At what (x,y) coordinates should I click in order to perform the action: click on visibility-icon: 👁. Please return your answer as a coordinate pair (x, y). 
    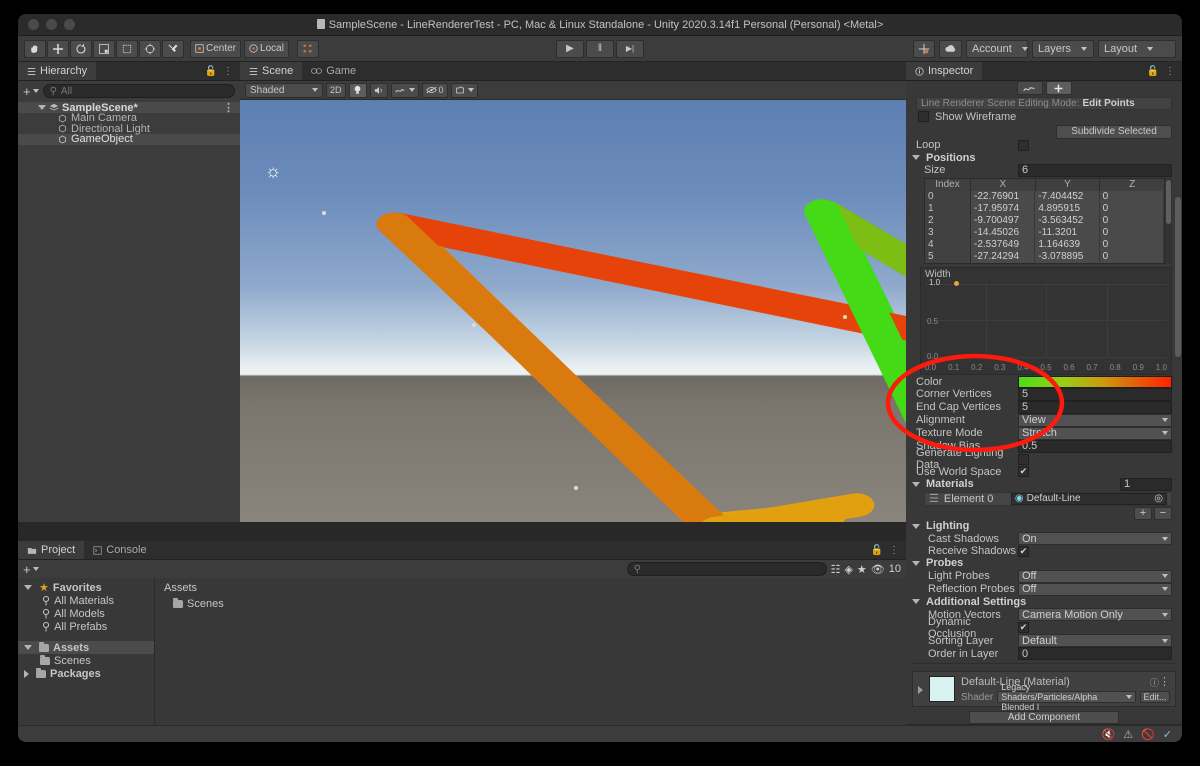
    Looking at the image, I should click on (878, 569).